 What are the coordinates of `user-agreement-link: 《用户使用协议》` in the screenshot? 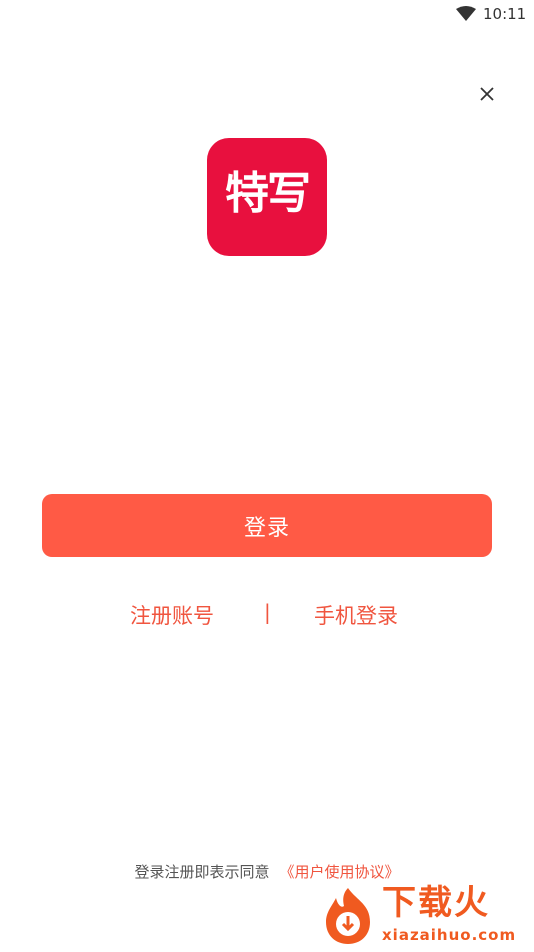 It's located at (340, 872).